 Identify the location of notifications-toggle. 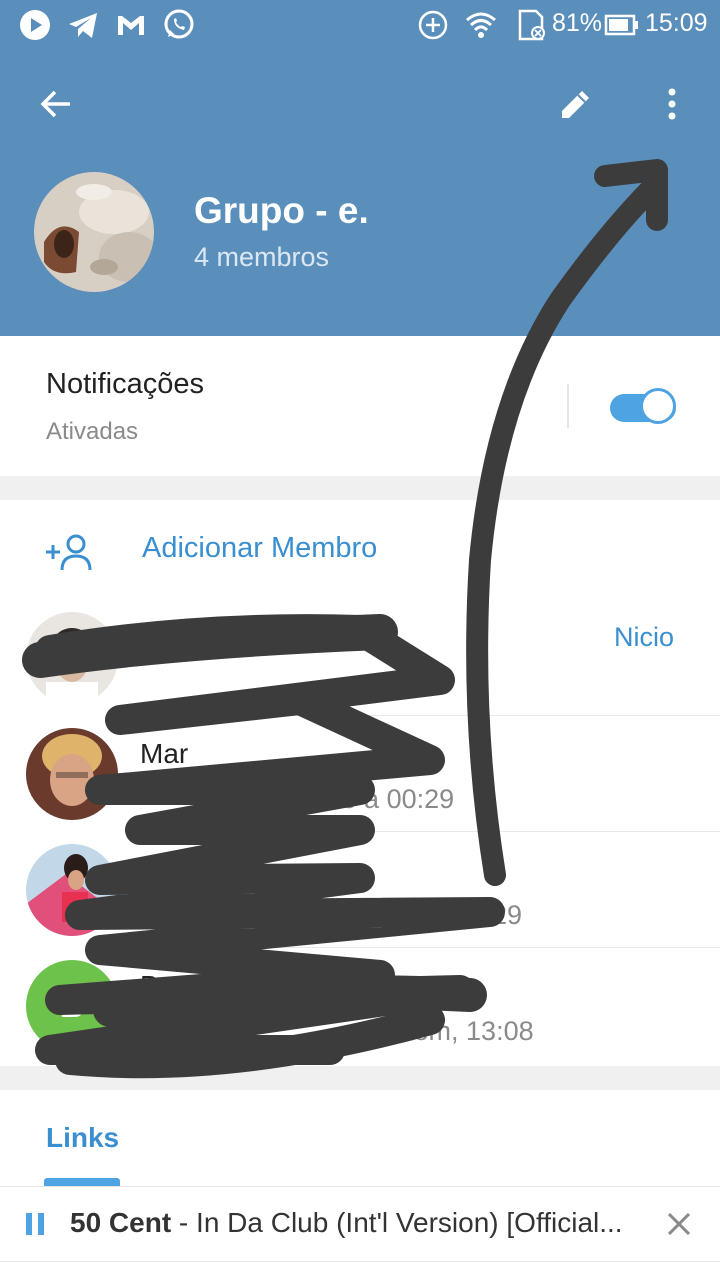
(644, 406).